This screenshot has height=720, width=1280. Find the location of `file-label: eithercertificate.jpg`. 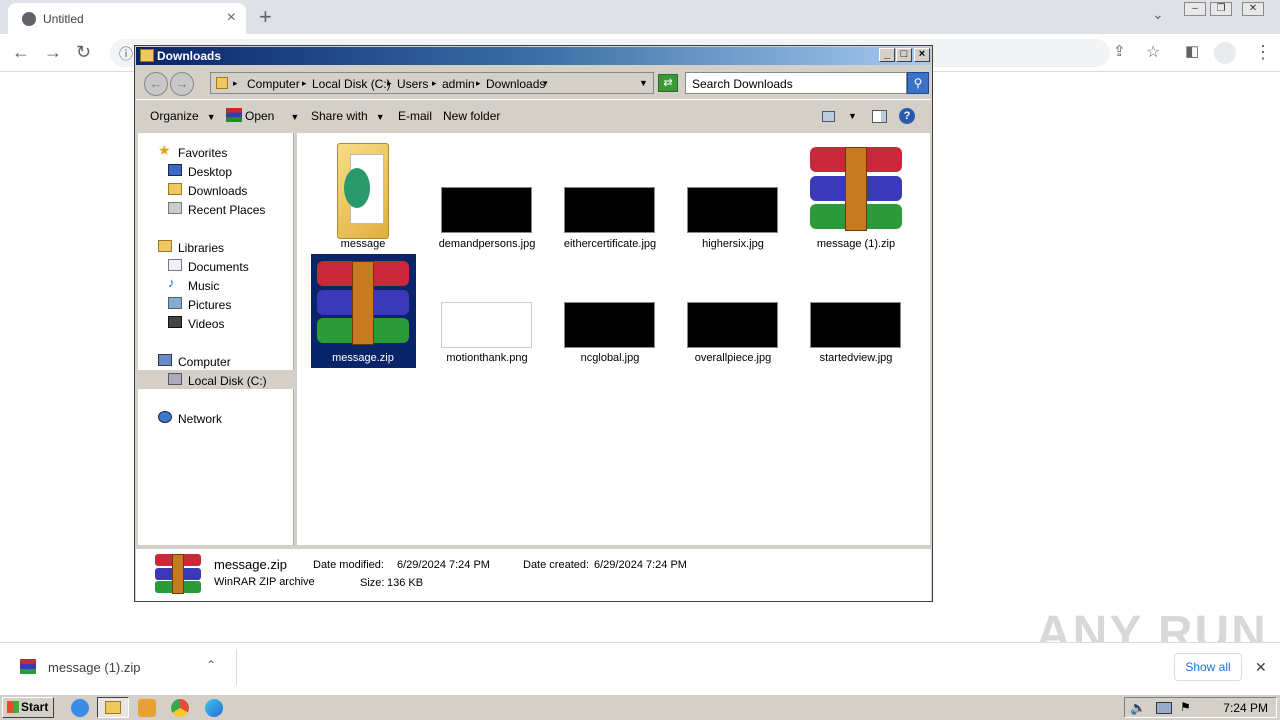

file-label: eithercertificate.jpg is located at coordinates (610, 244).